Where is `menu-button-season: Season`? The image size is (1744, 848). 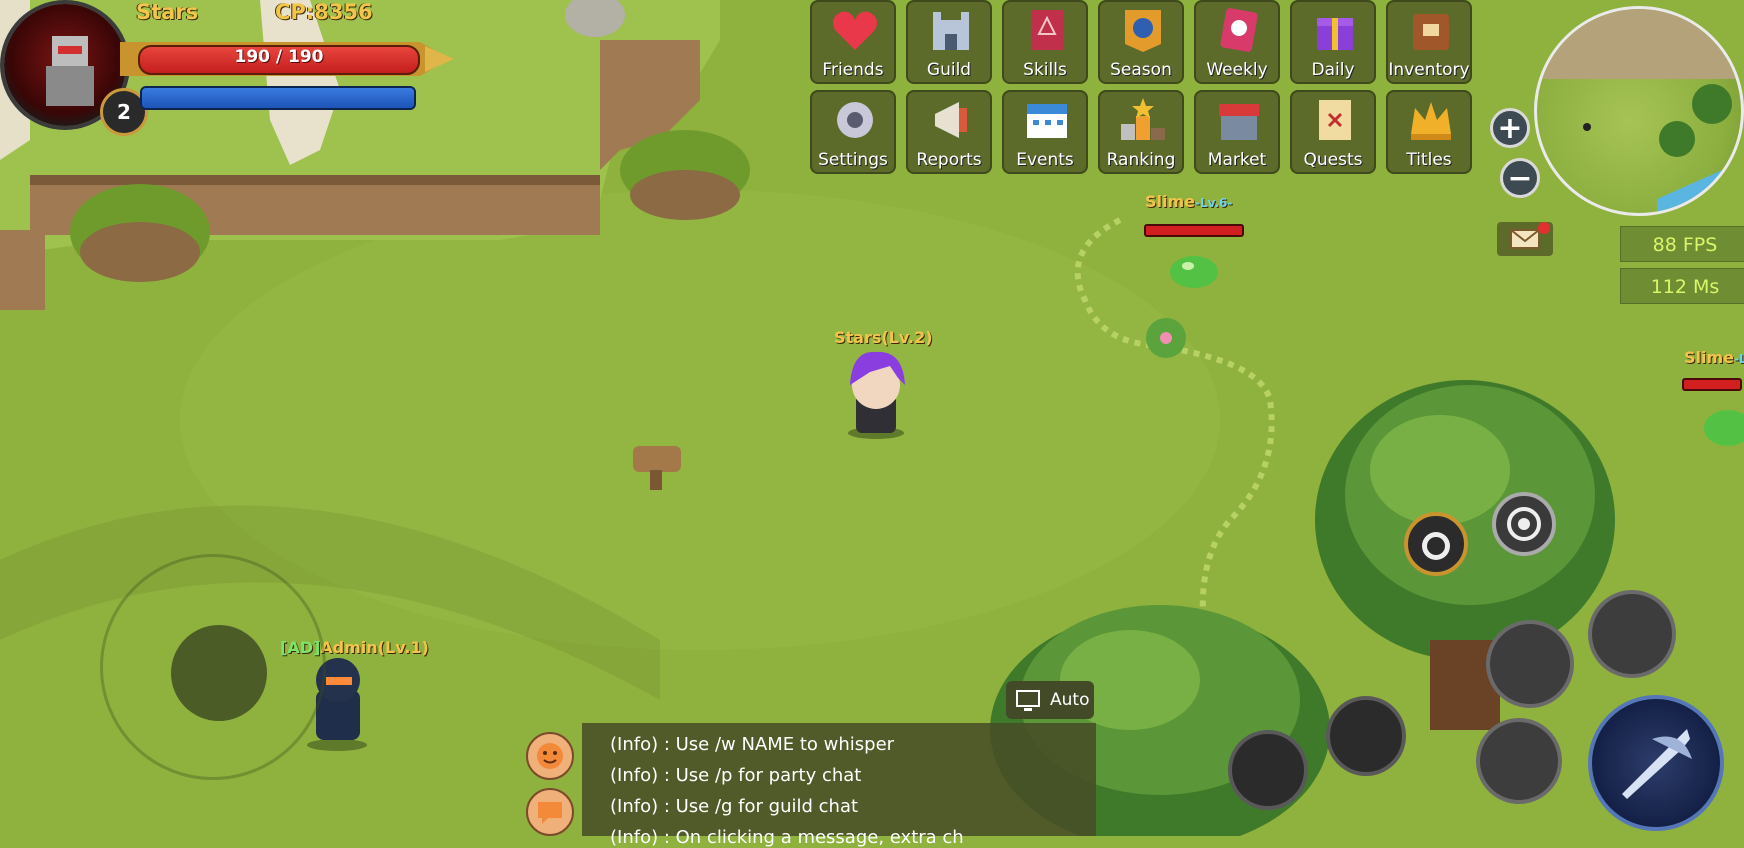
menu-button-season: Season is located at coordinates (1141, 42).